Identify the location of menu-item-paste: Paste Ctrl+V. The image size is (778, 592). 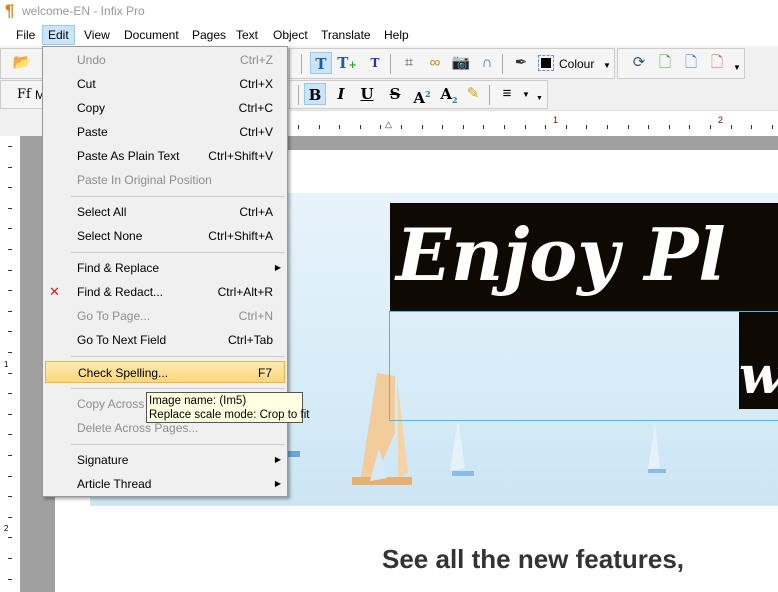
(165, 132).